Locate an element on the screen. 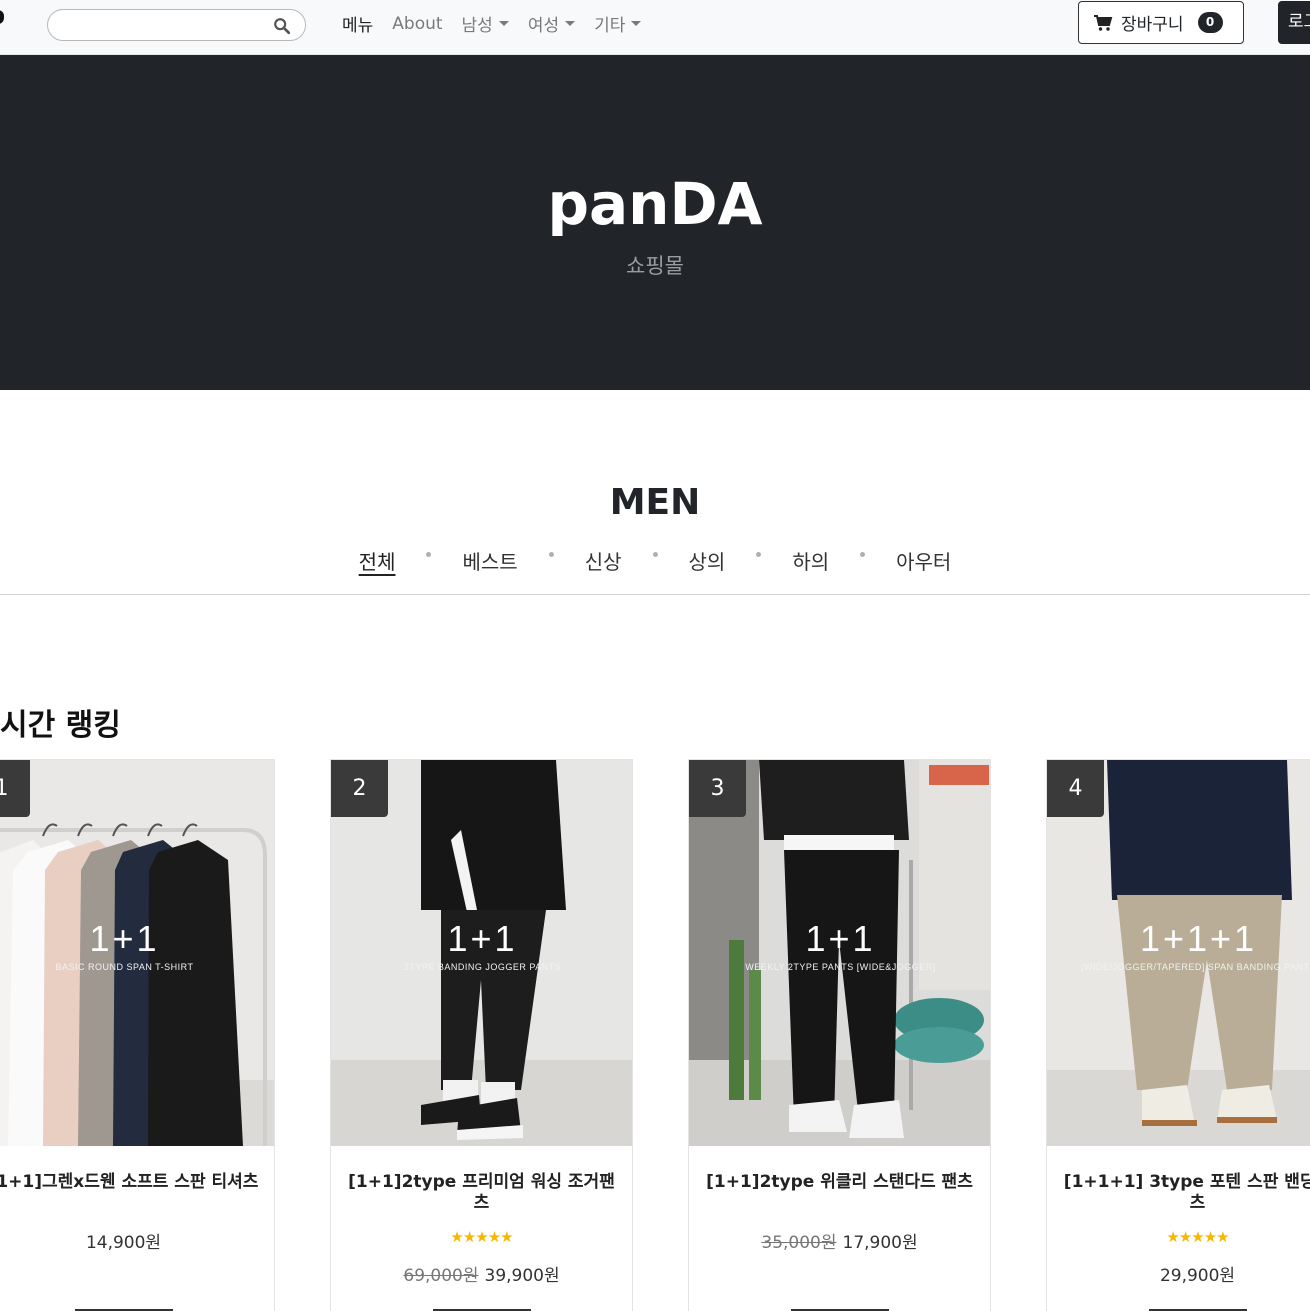 This screenshot has width=1310, height=1311. price-line: 35,000원 17,900원 is located at coordinates (839, 1240).